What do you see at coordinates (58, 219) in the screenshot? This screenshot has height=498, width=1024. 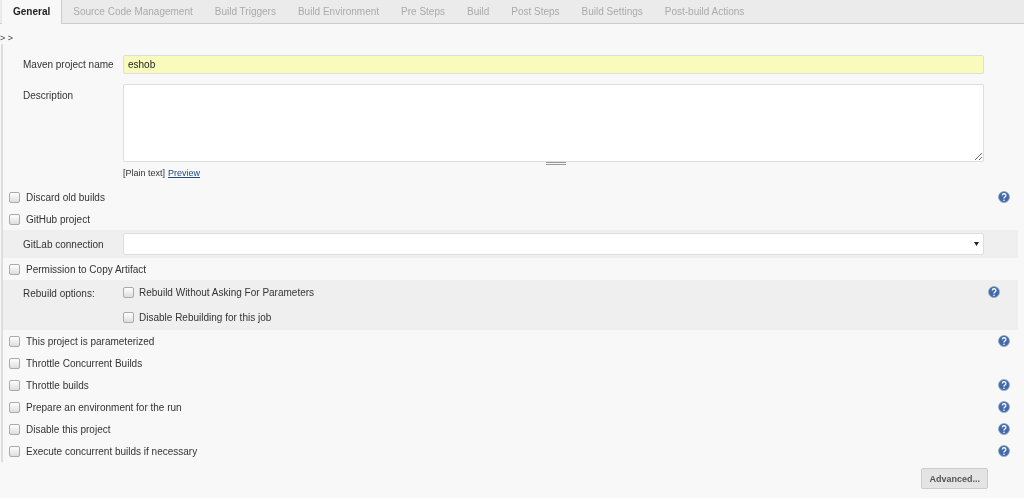 I see `checkbox-label: GitHub project` at bounding box center [58, 219].